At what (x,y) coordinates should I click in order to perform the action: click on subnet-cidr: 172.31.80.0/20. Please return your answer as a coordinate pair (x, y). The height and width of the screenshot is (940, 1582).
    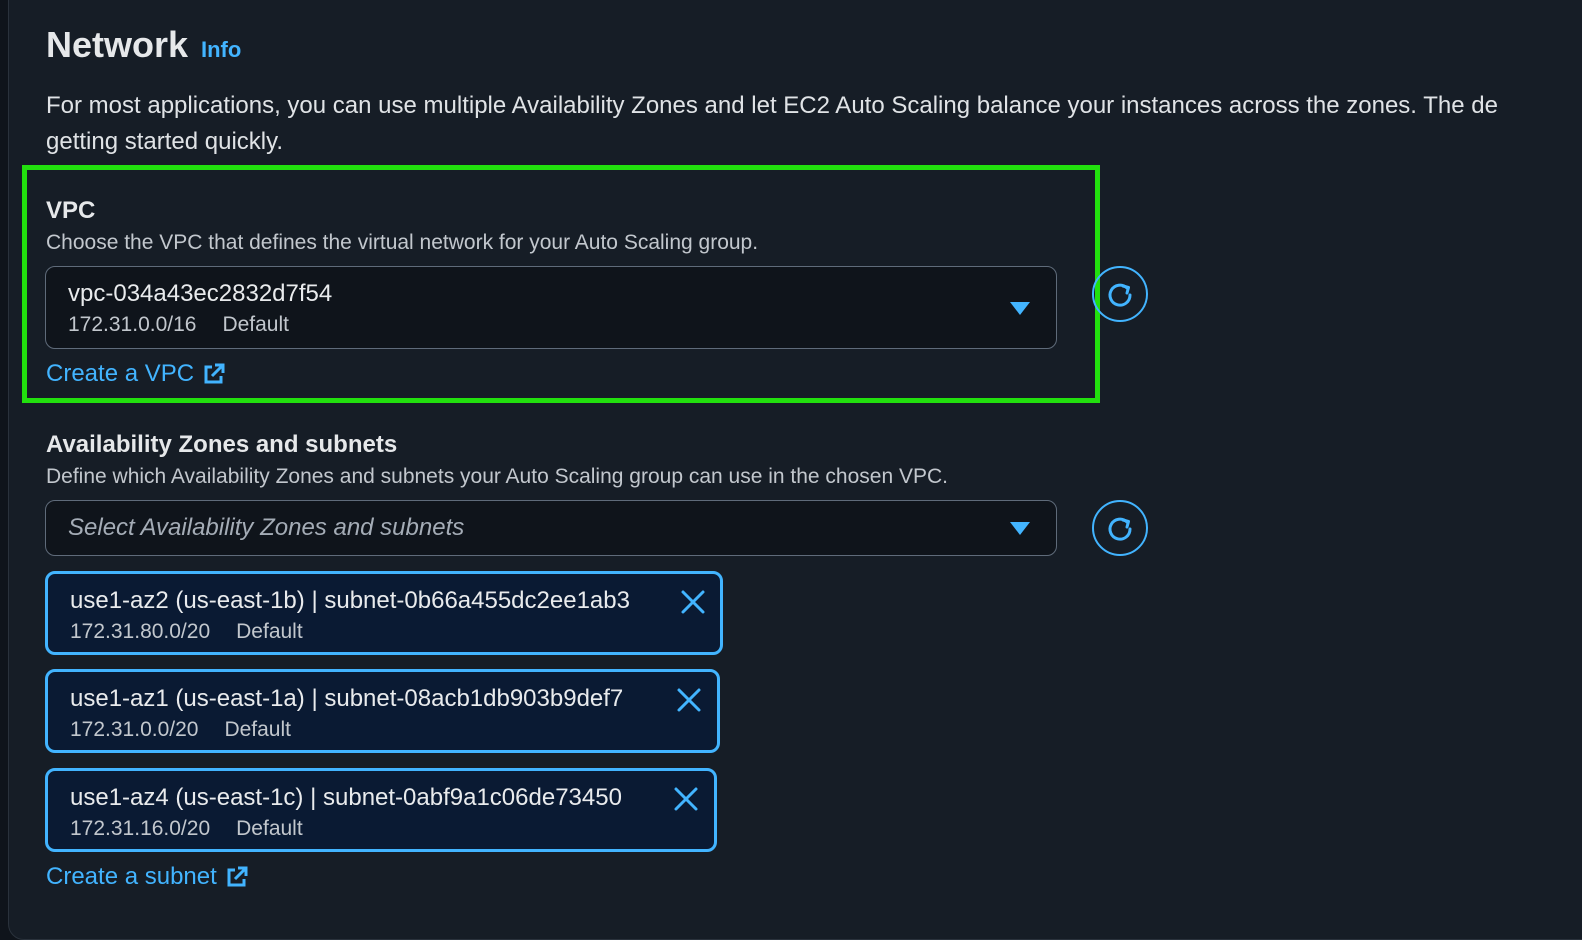
    Looking at the image, I should click on (140, 631).